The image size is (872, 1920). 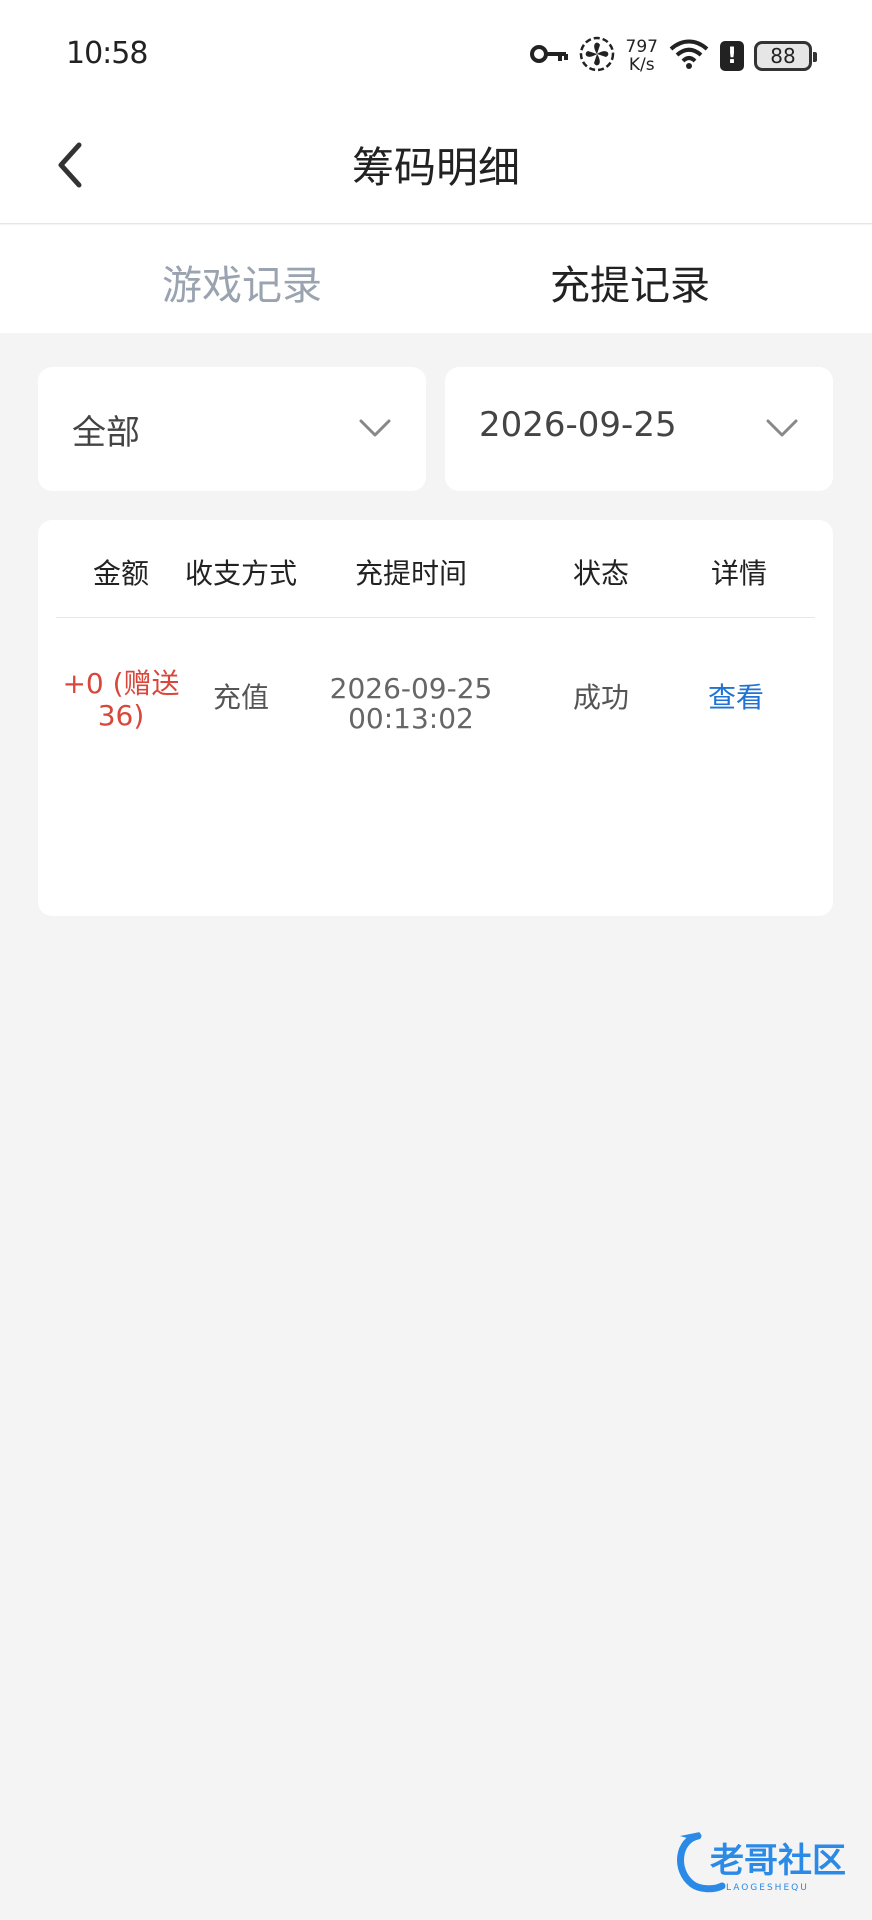 I want to click on tab-deposit-withdraw-records: 充提记录, so click(x=630, y=282).